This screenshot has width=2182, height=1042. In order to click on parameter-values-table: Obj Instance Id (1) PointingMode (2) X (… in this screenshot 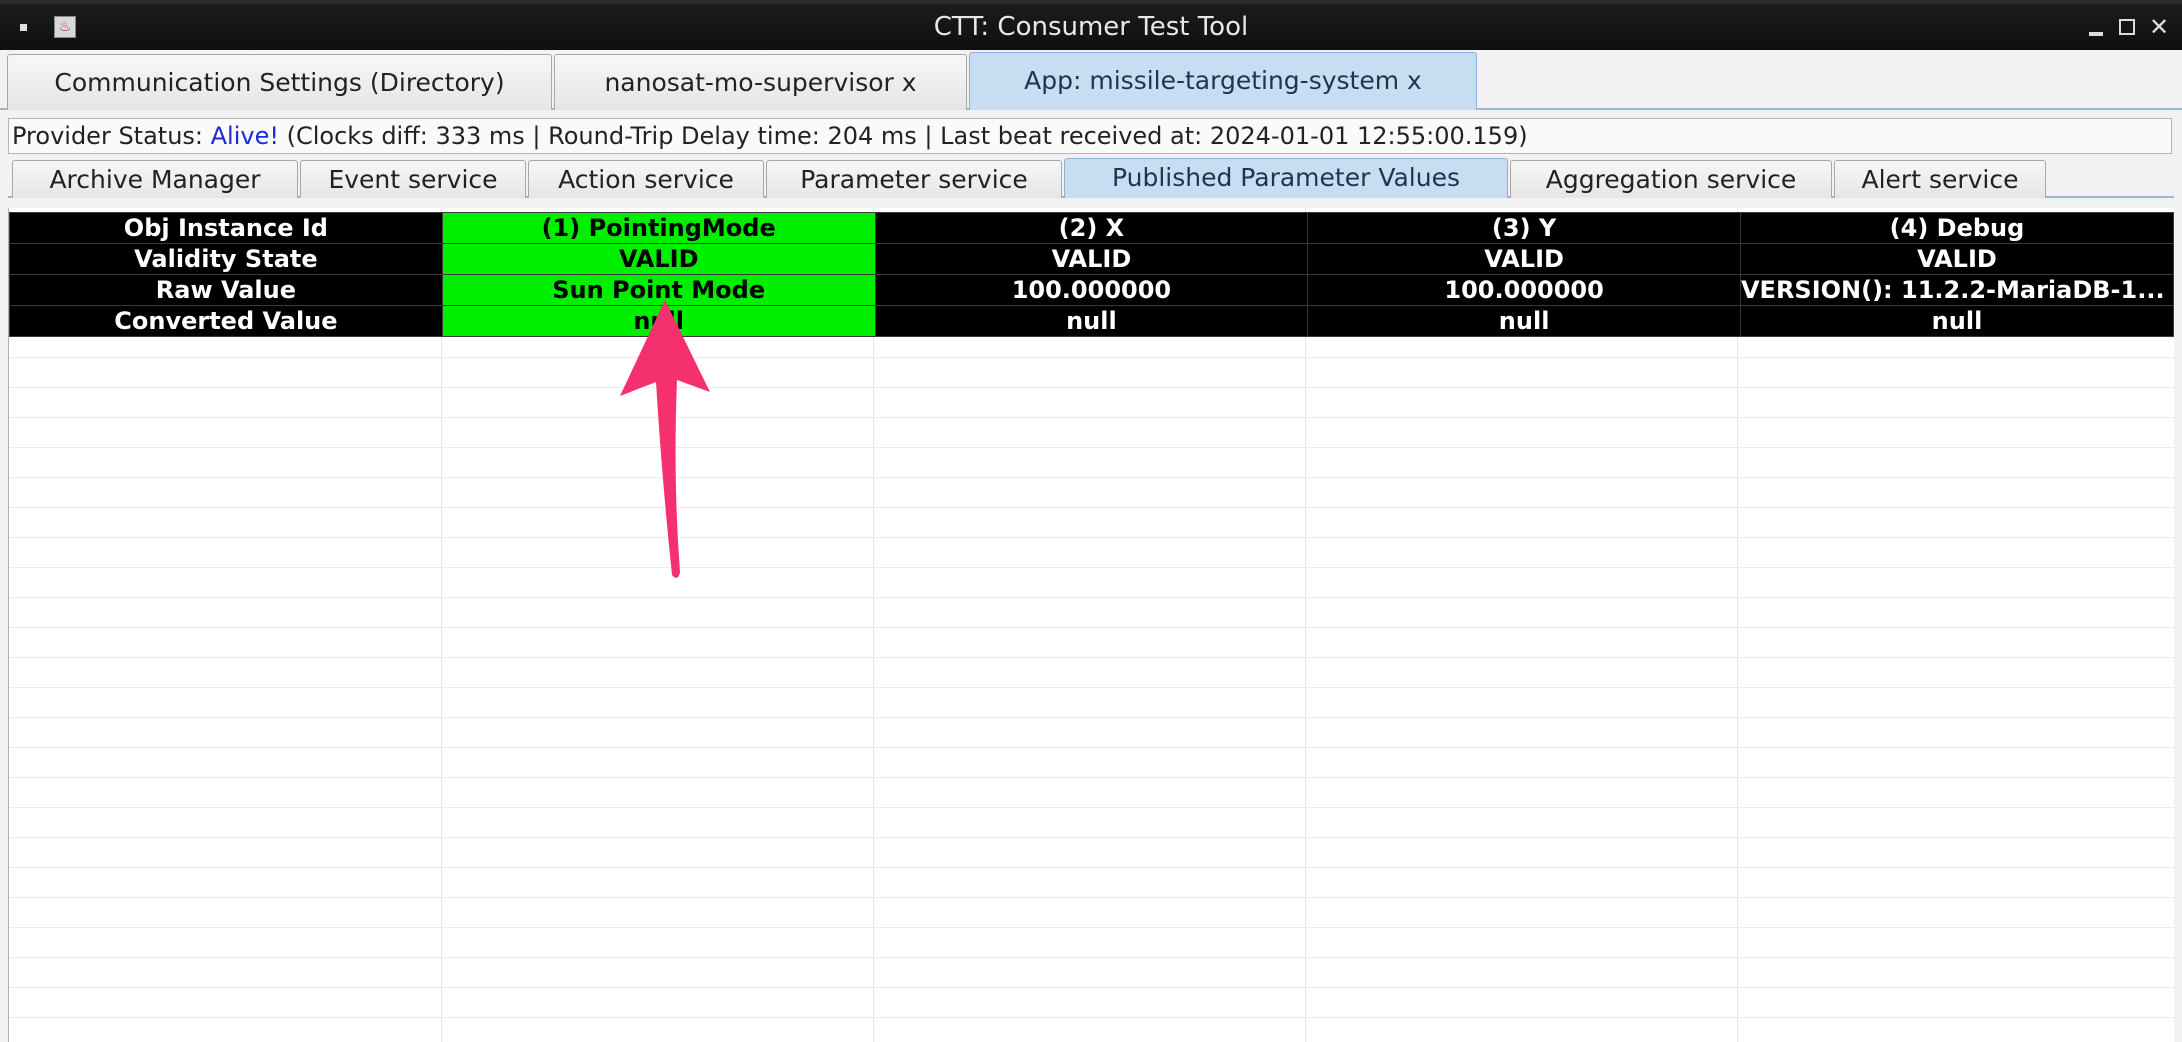, I will do `click(1091, 274)`.